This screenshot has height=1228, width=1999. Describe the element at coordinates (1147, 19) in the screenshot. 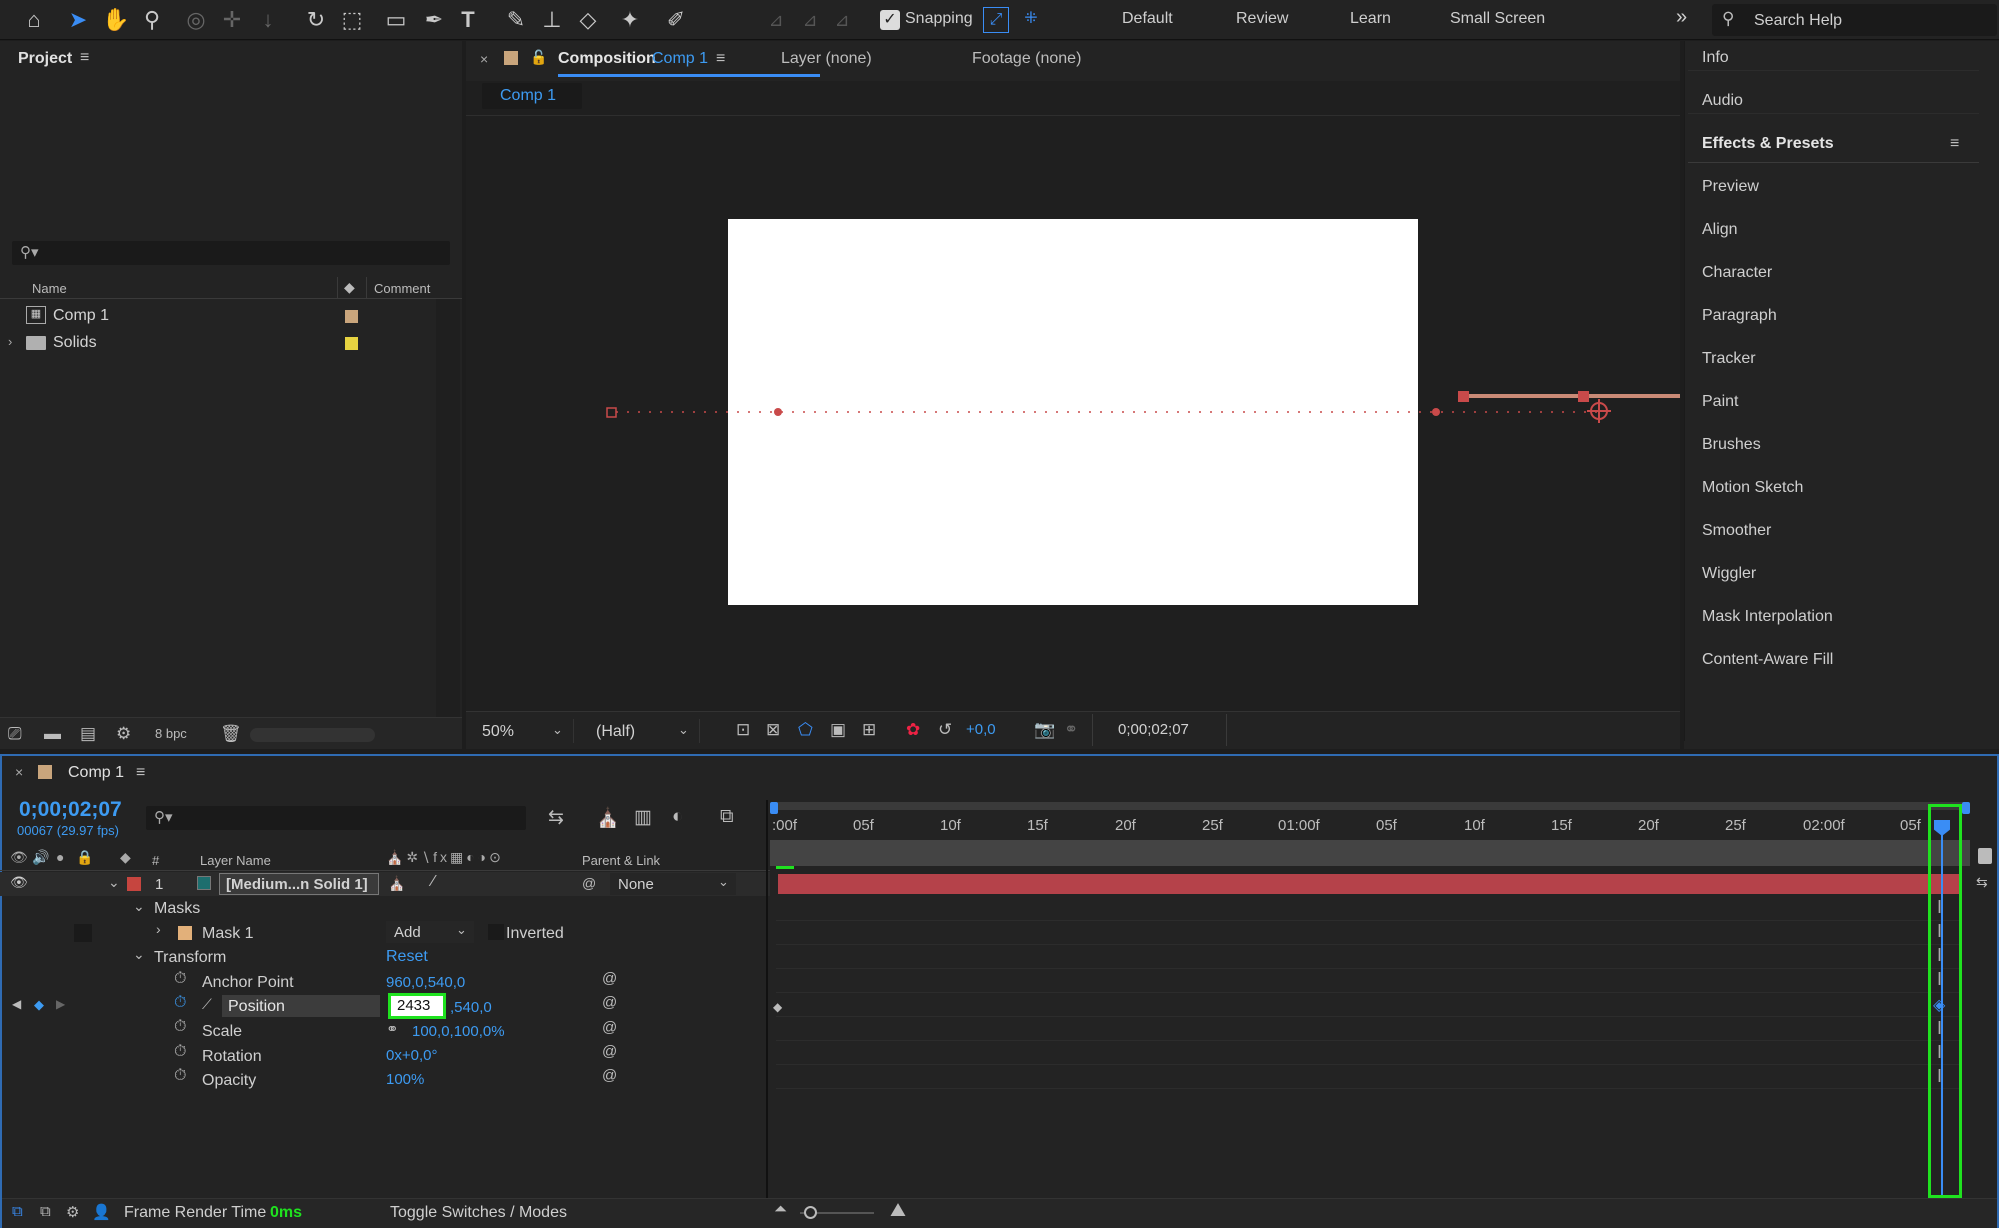

I see `workspace-default: Default` at that location.